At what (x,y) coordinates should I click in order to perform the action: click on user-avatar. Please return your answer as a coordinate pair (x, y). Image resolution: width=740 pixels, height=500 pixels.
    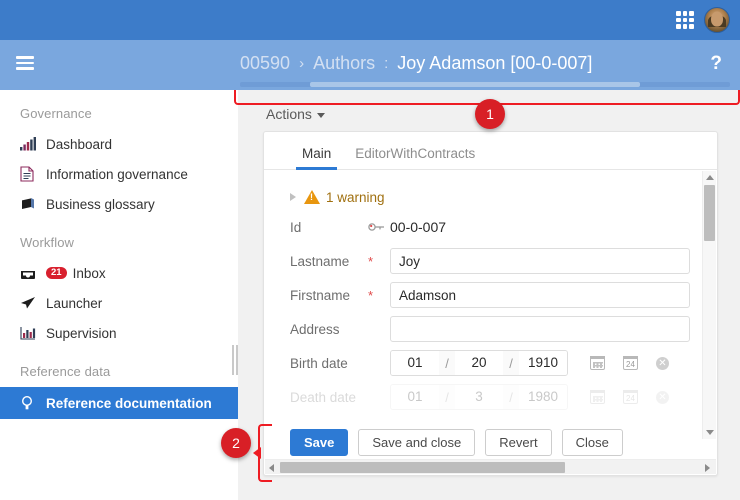
    Looking at the image, I should click on (717, 20).